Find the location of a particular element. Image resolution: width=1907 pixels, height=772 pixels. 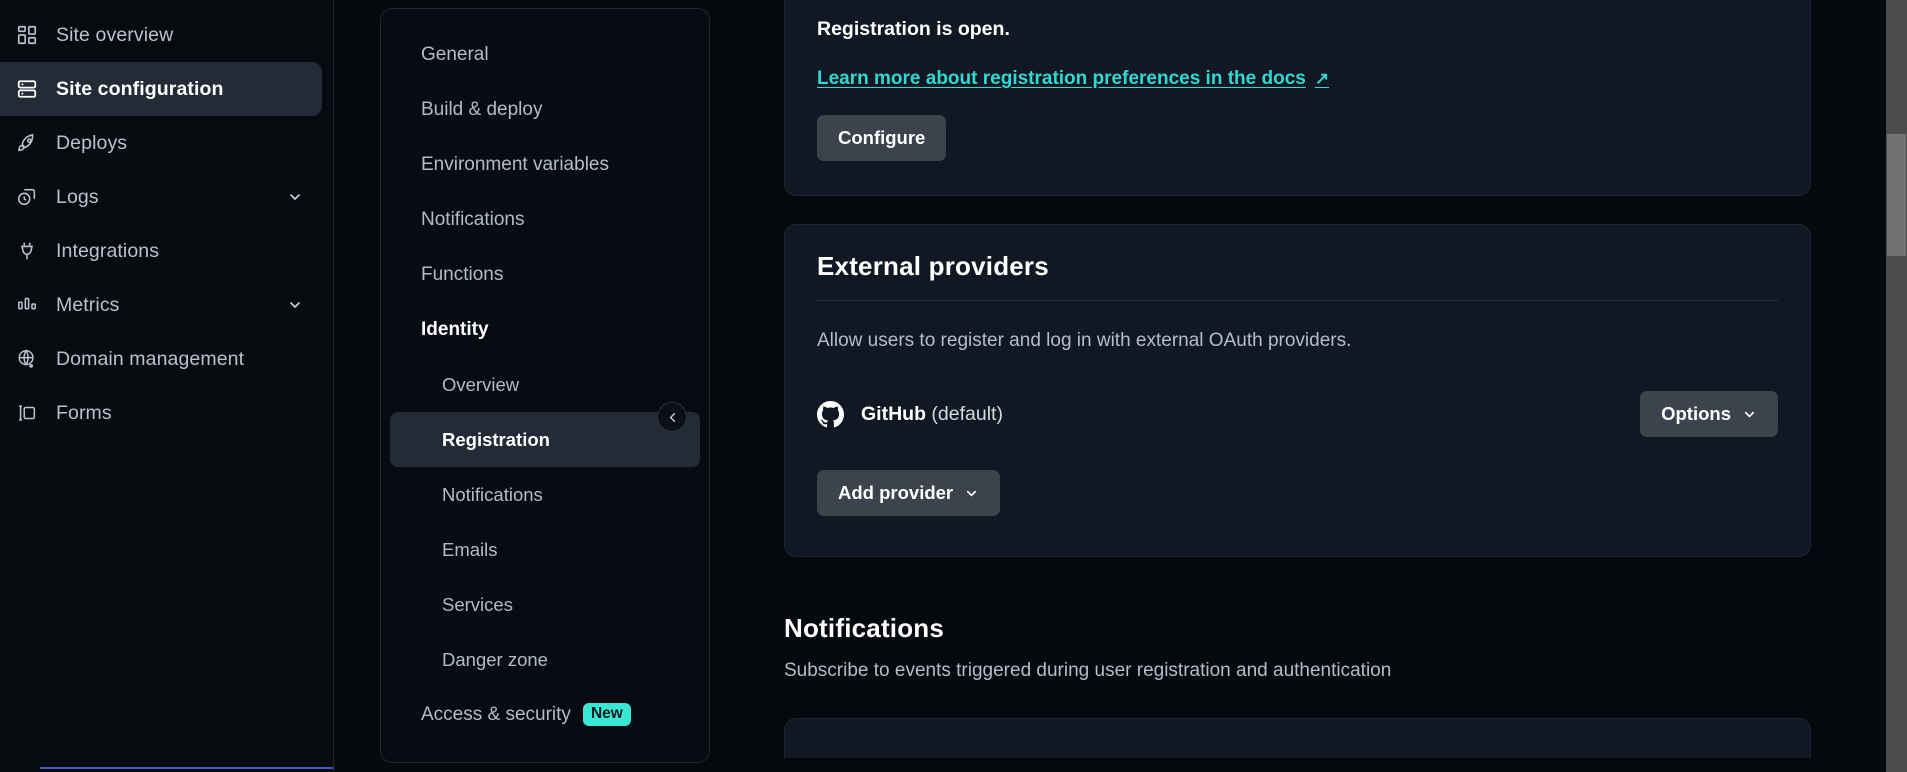

sidebar-item-metrics: Metrics is located at coordinates (161, 305).